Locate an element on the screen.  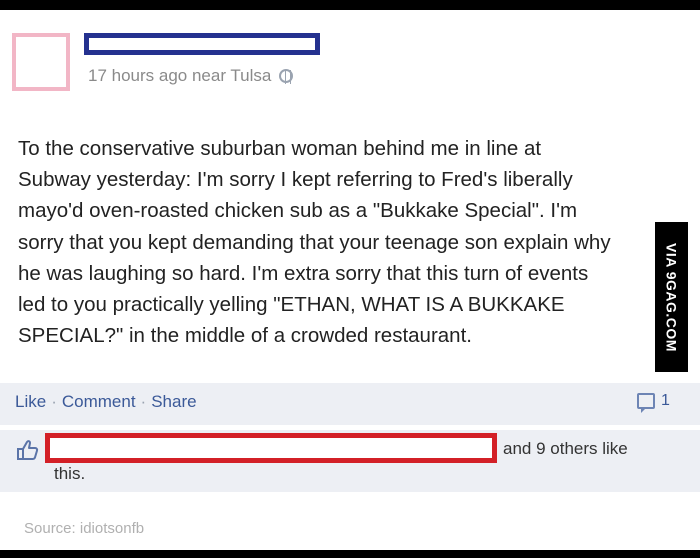
author-name-redacted is located at coordinates (202, 44).